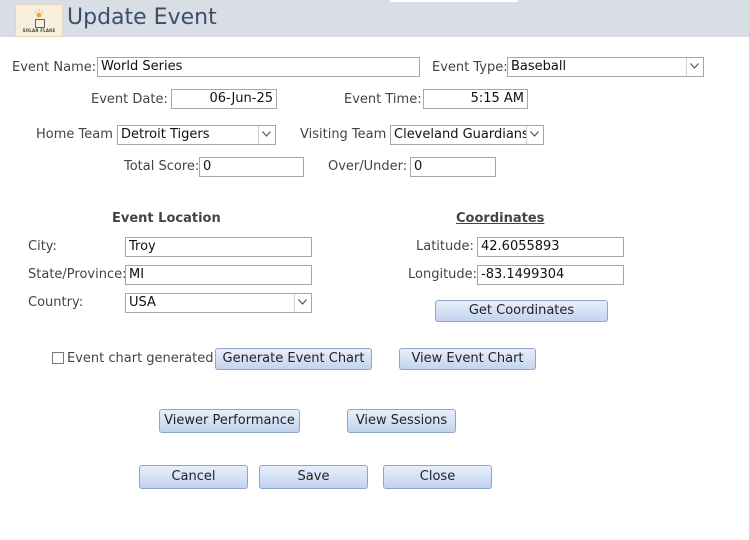 This screenshot has height=540, width=749. Describe the element at coordinates (343, 134) in the screenshot. I see `visiting-team-label: Visiting Team` at that location.